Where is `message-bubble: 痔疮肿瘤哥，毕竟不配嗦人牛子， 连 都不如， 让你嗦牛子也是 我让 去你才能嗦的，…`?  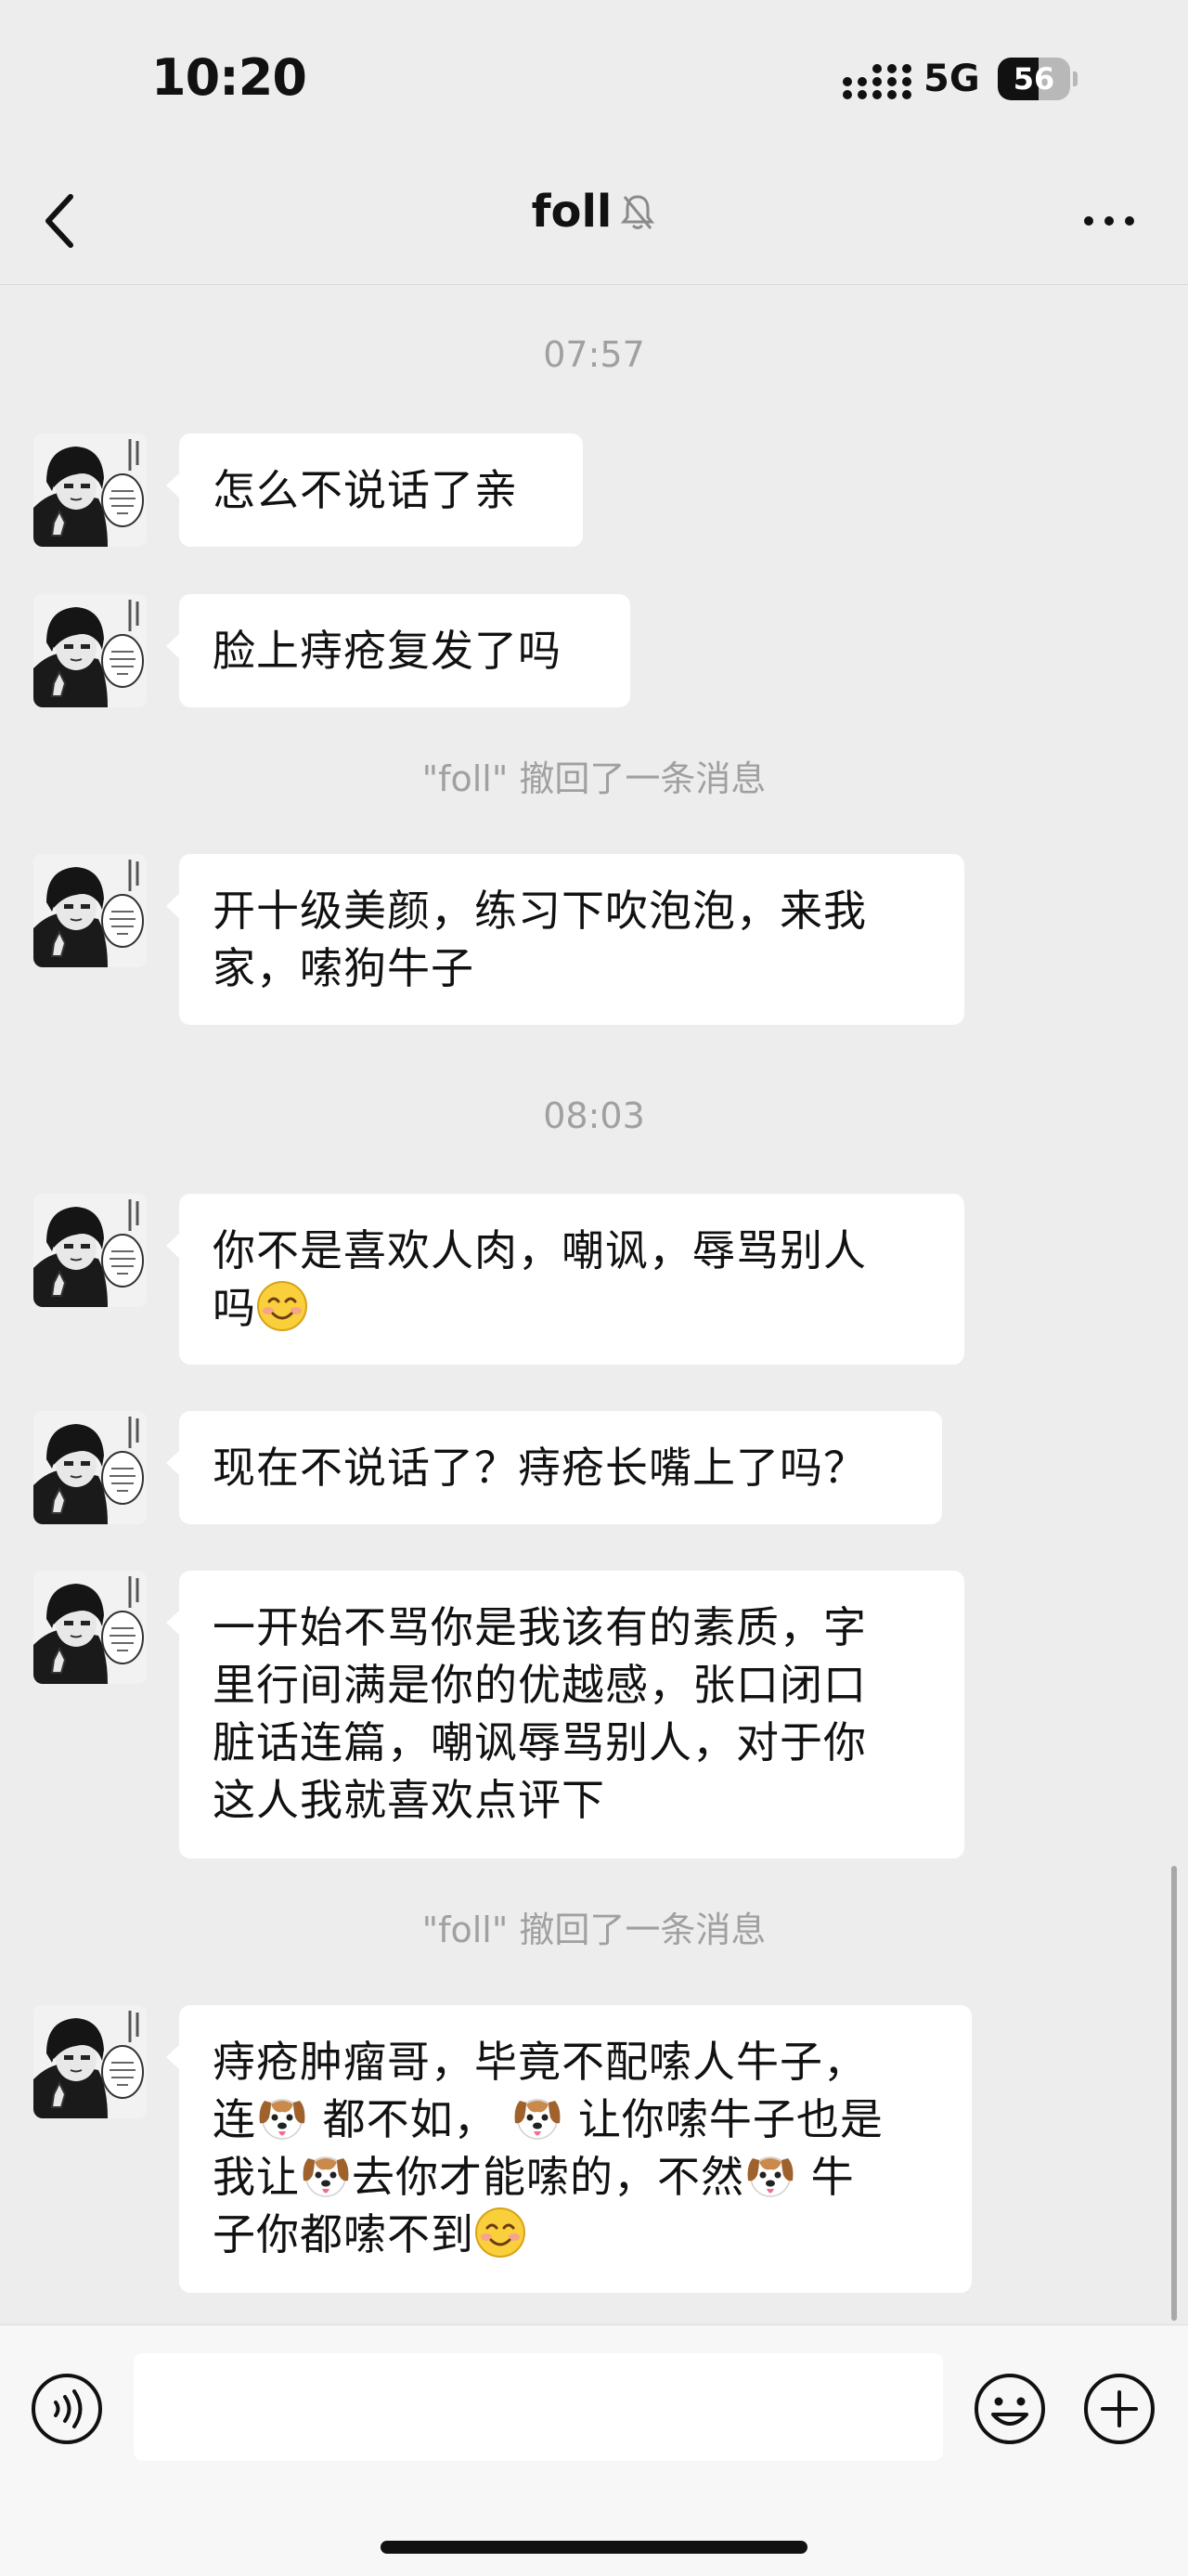
message-bubble: 痔疮肿瘤哥，毕竟不配嗦人牛子， 连 都不如， 让你嗦牛子也是 我让 去你才能嗦的，… is located at coordinates (569, 2149).